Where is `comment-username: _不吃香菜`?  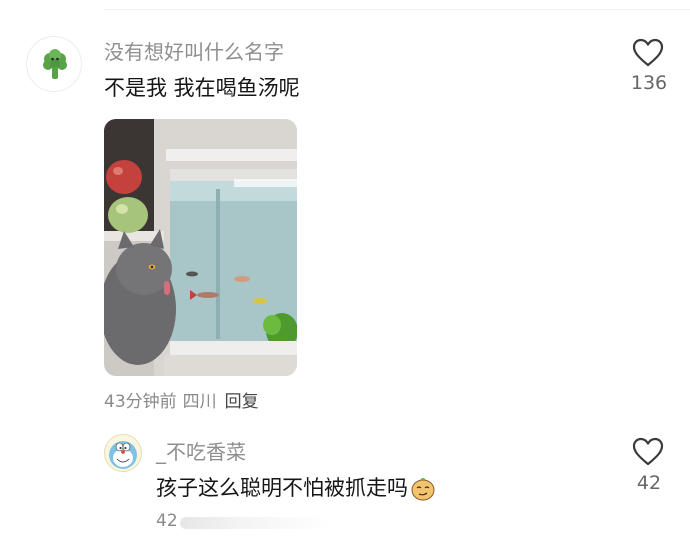 comment-username: _不吃香菜 is located at coordinates (201, 450).